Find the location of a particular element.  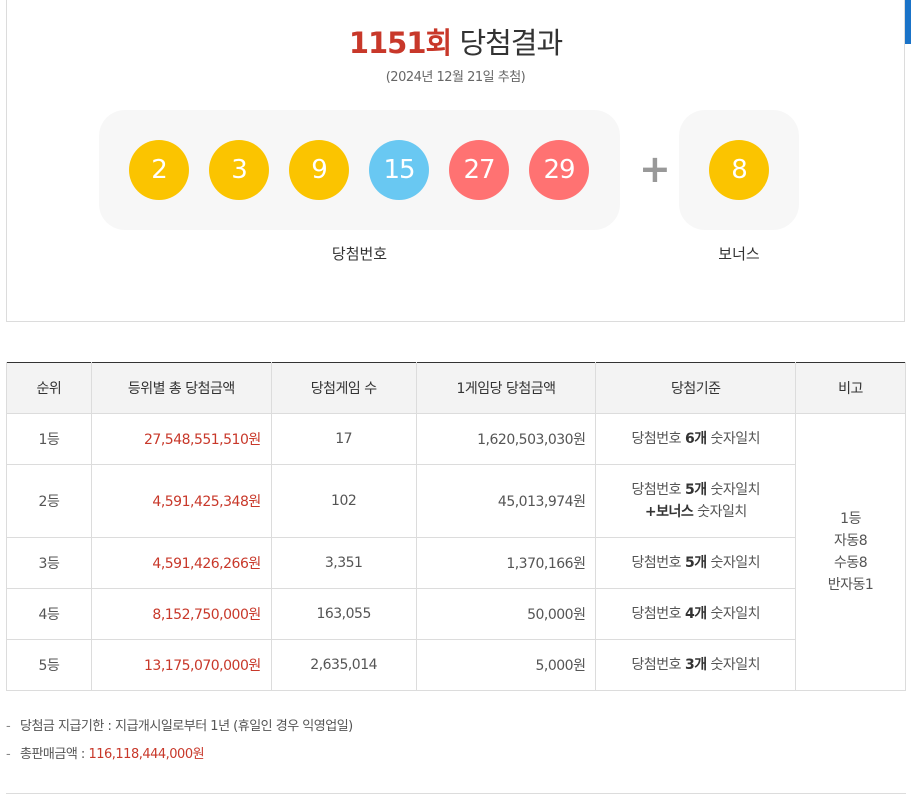

winner-count-cell: 102 is located at coordinates (343, 501).